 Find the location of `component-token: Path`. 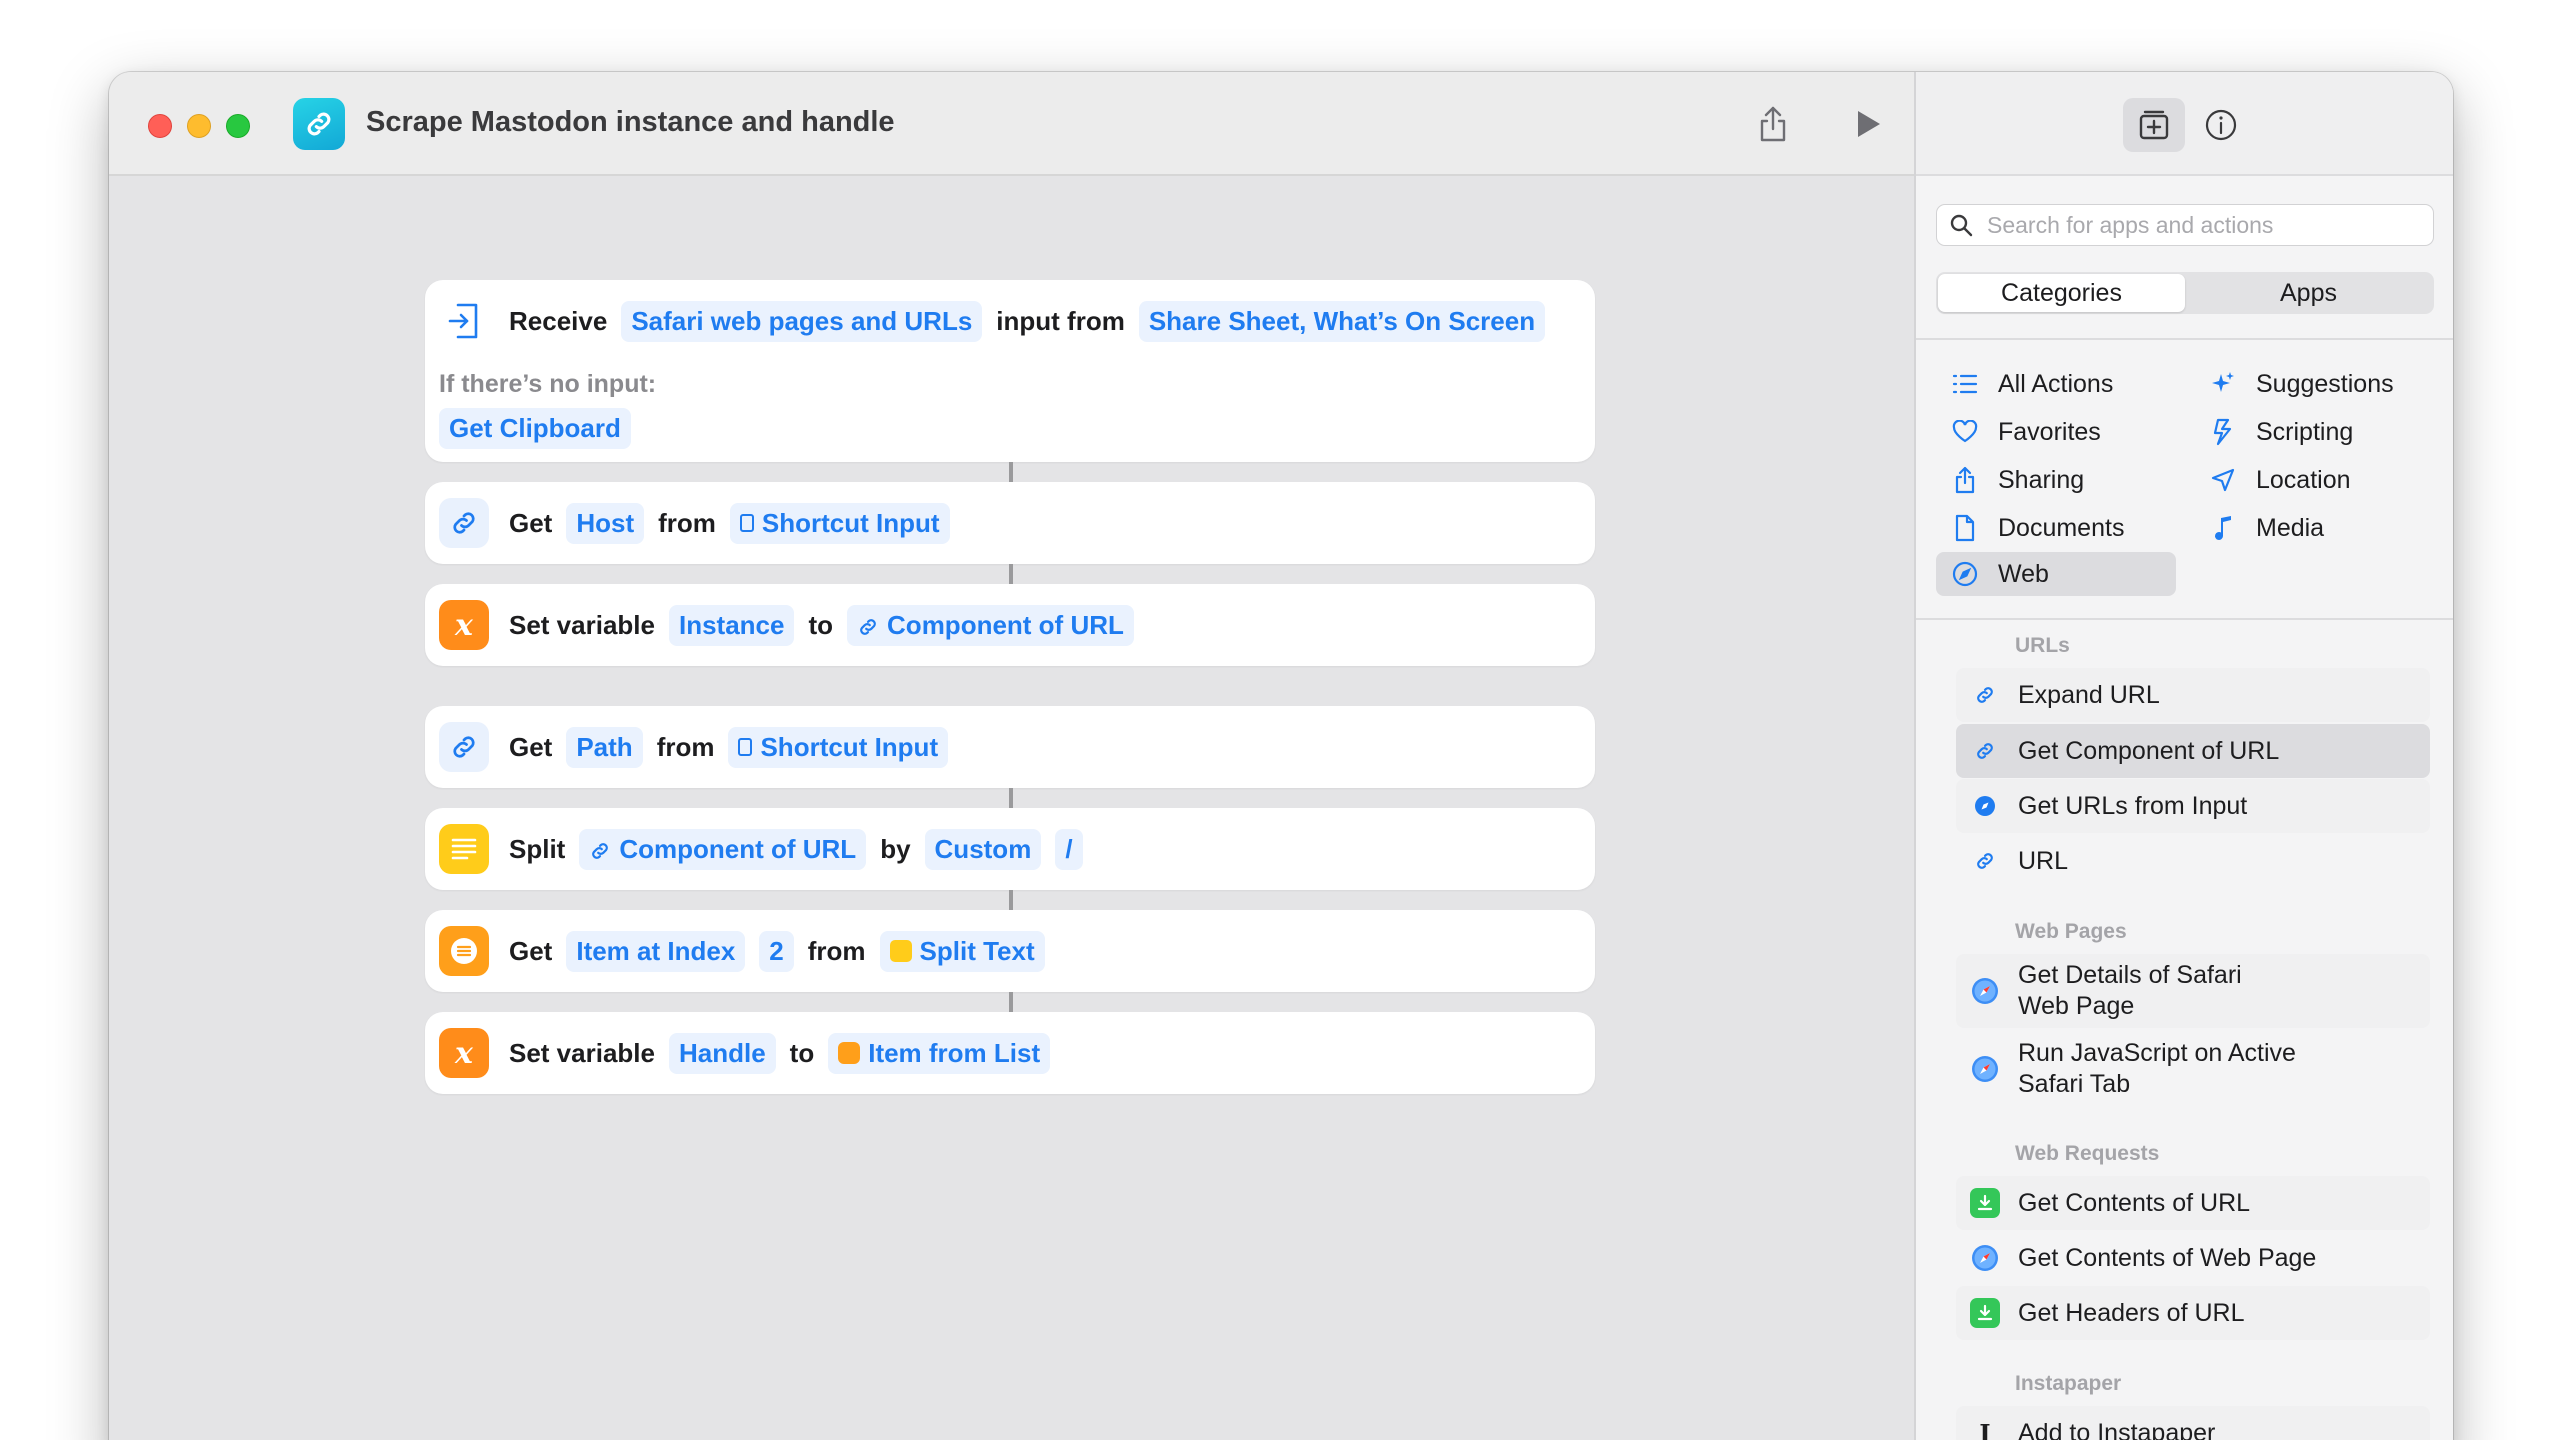

component-token: Path is located at coordinates (604, 747).